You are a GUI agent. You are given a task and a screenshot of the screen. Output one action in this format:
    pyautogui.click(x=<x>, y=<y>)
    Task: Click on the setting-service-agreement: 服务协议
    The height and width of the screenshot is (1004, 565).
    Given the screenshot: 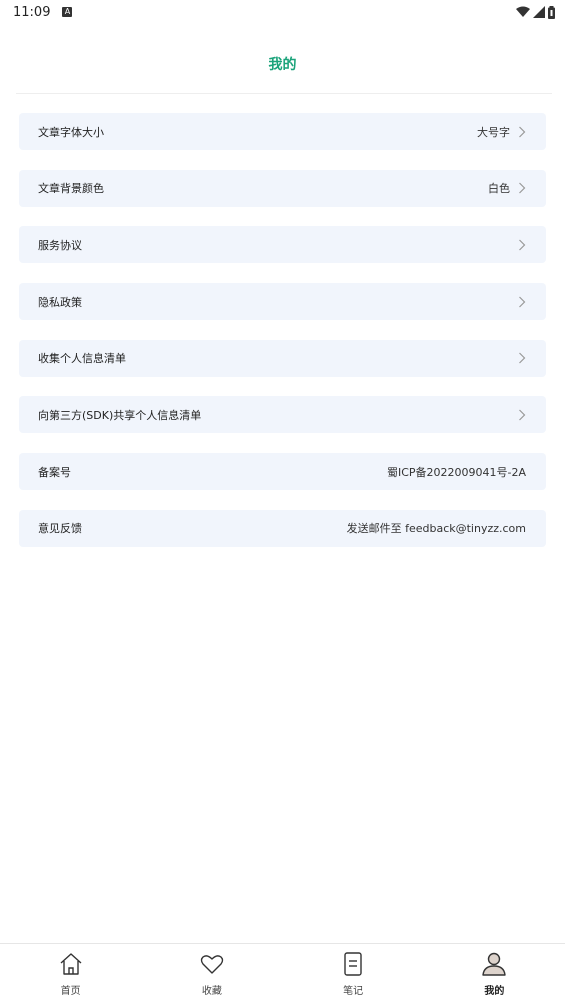 What is the action you would take?
    pyautogui.click(x=282, y=245)
    